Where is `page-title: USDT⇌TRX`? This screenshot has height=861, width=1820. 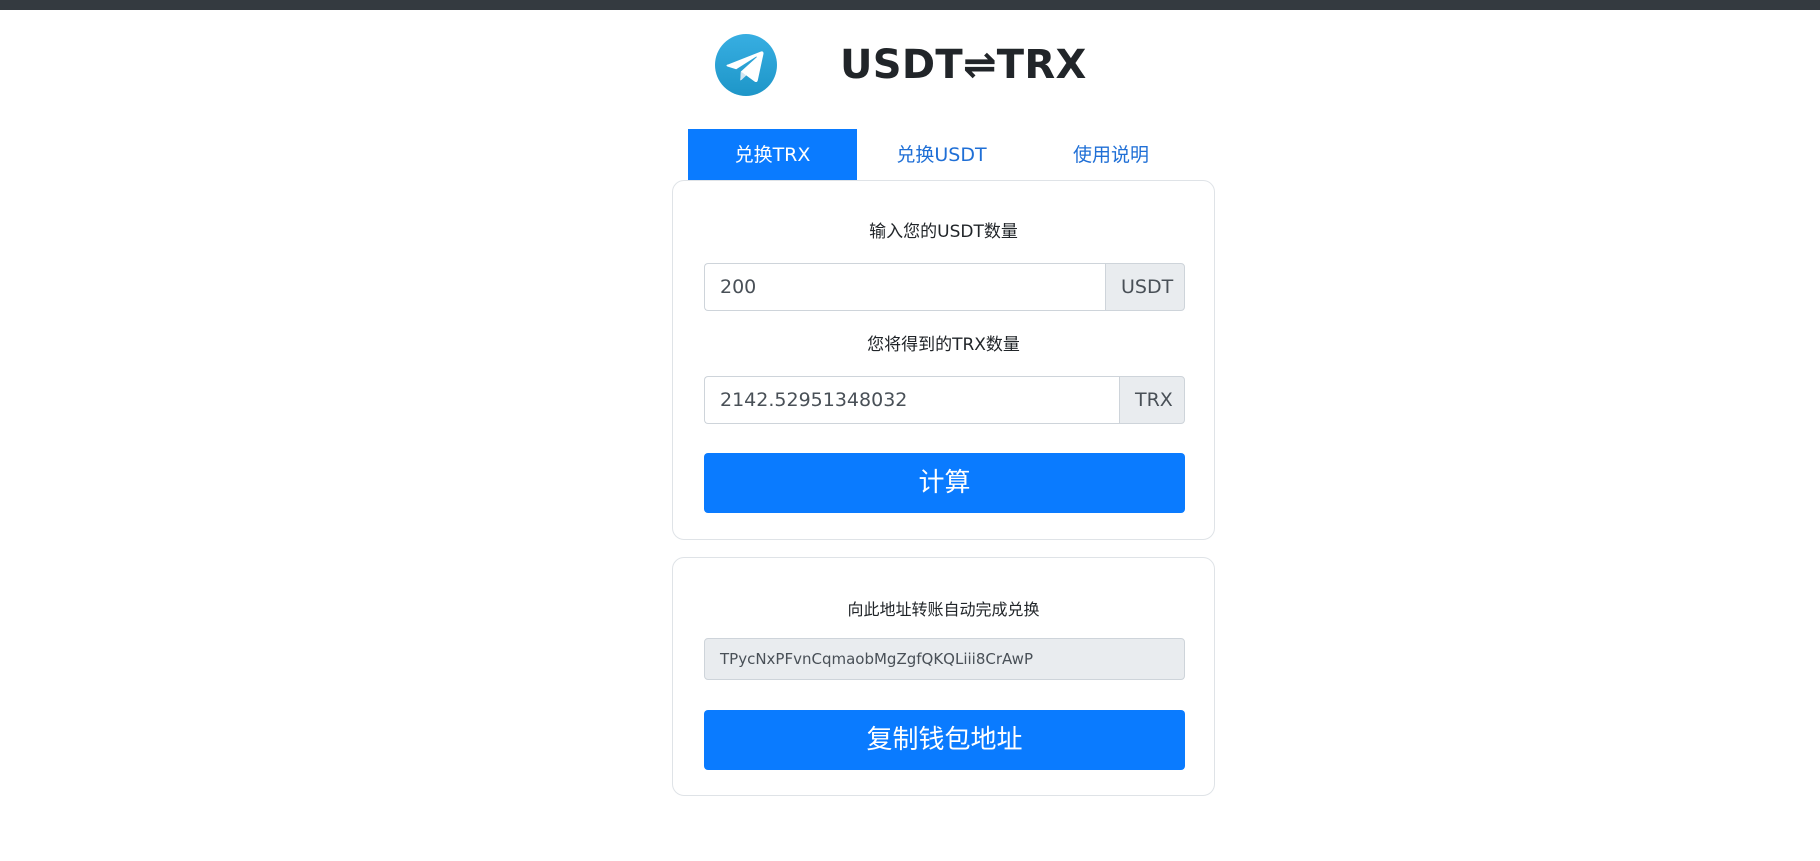
page-title: USDT⇌TRX is located at coordinates (963, 65).